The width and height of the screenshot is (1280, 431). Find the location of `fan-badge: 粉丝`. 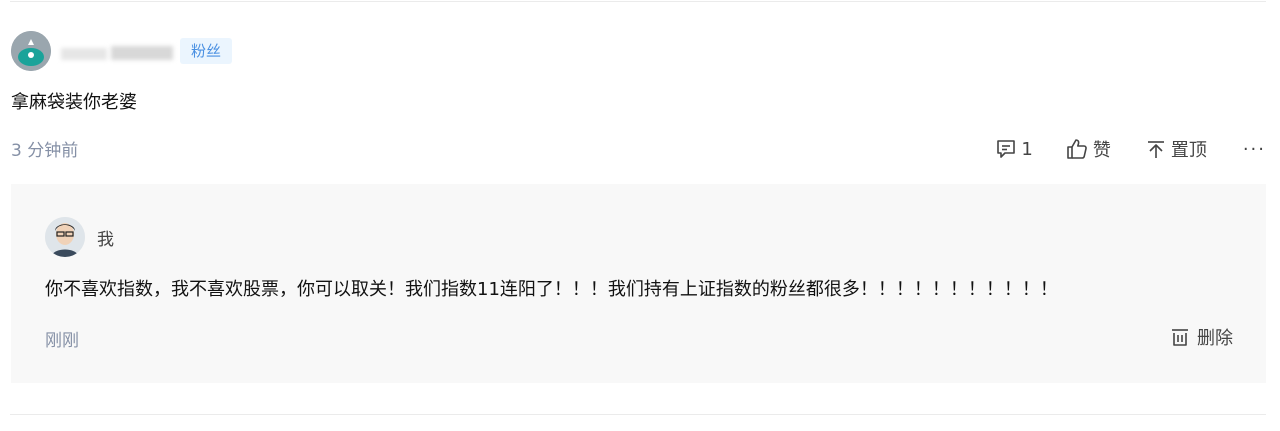

fan-badge: 粉丝 is located at coordinates (206, 51).